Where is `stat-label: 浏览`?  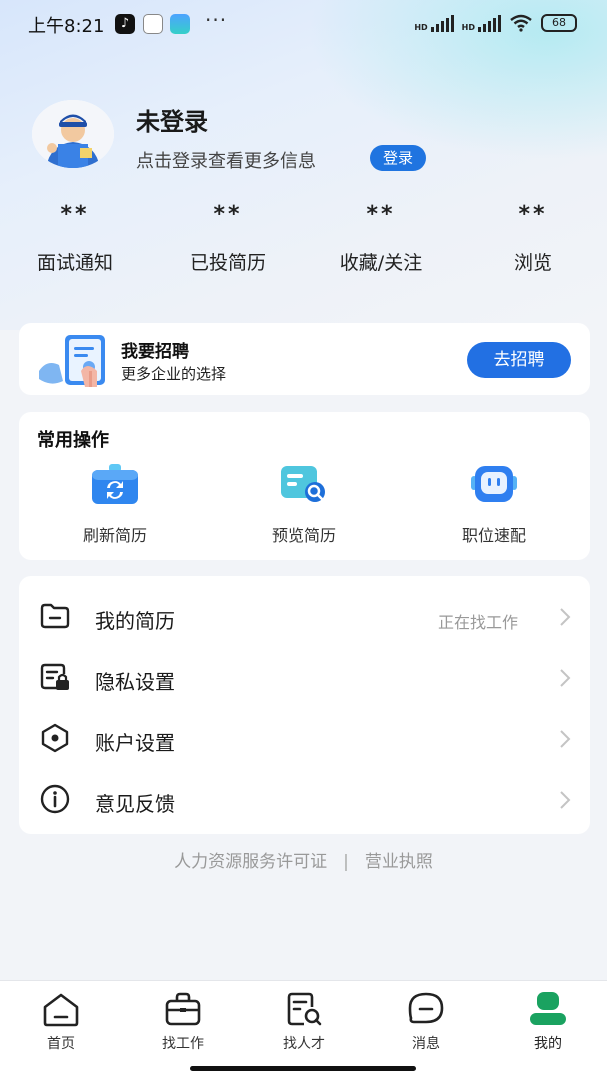 stat-label: 浏览 is located at coordinates (532, 263).